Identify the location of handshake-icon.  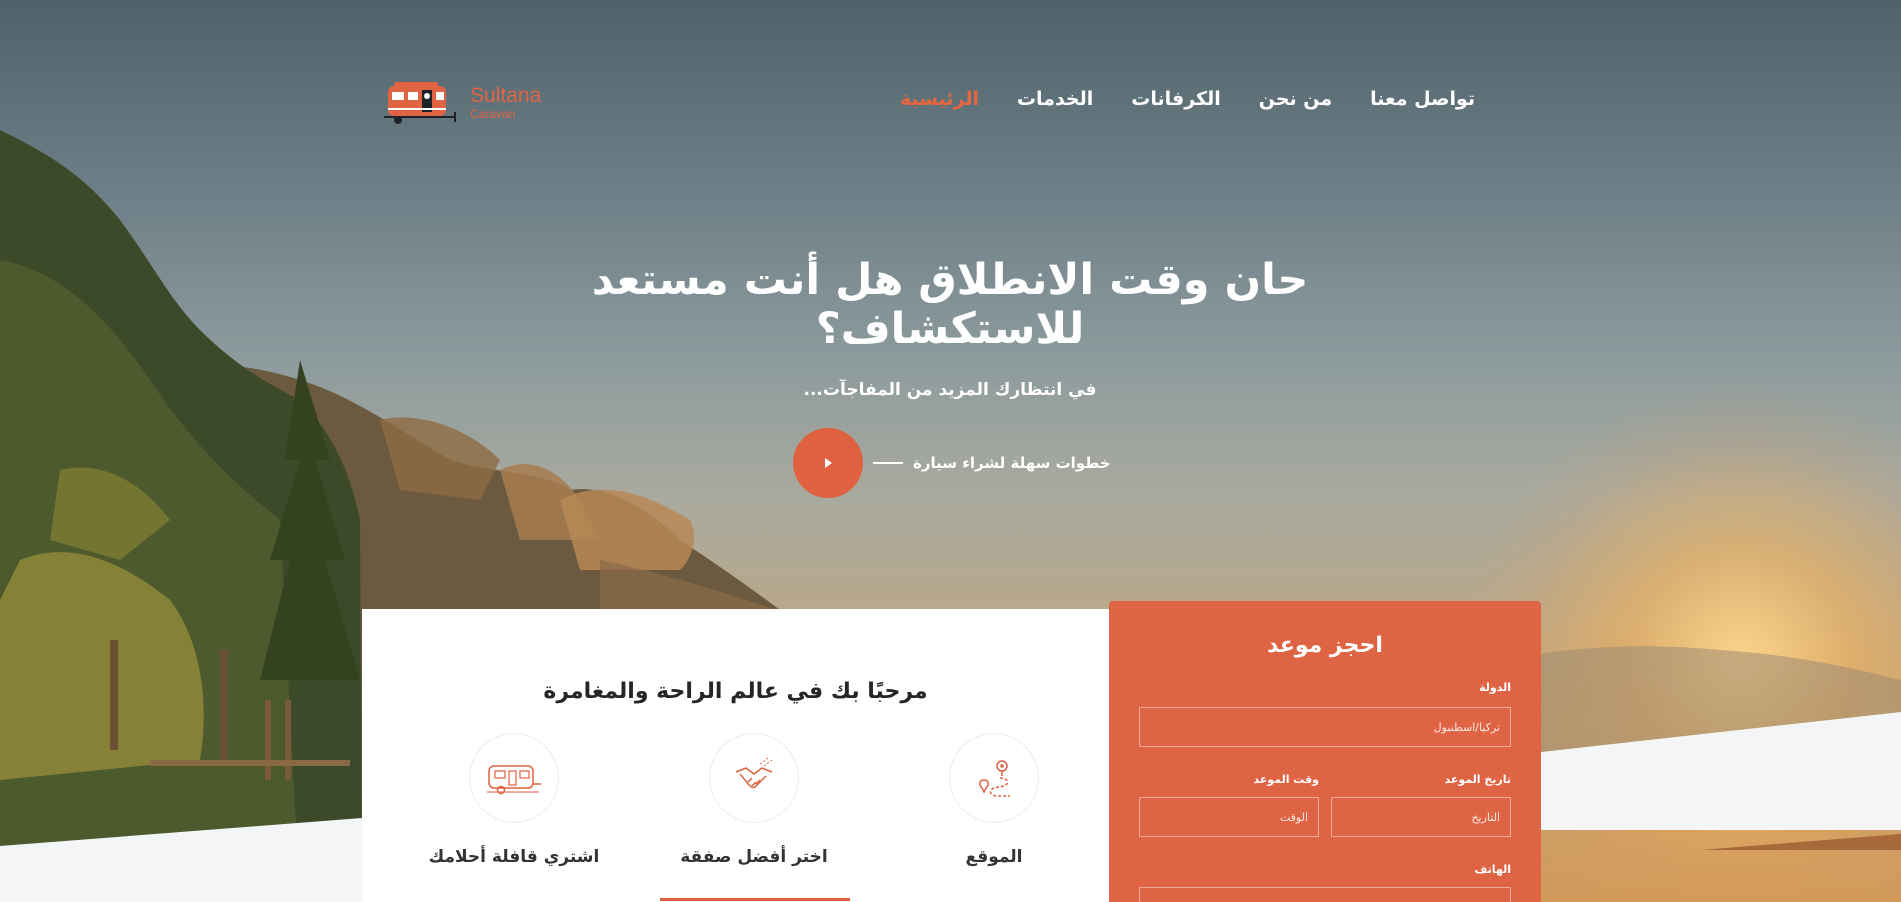
(754, 773).